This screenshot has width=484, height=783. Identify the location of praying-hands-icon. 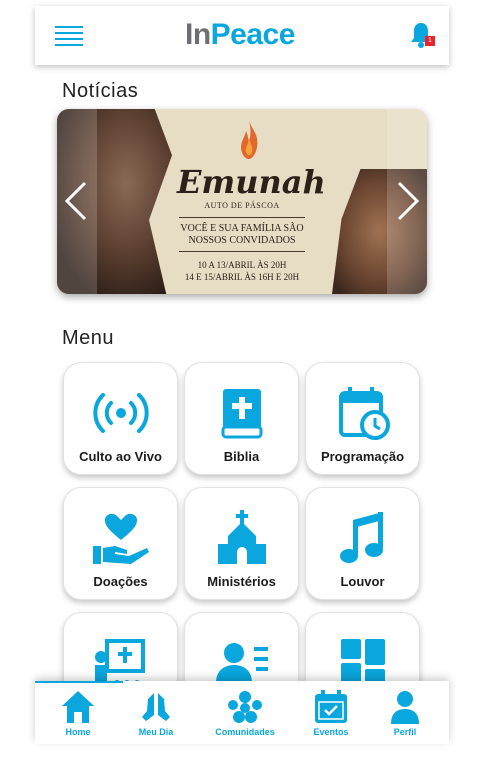
(156, 707).